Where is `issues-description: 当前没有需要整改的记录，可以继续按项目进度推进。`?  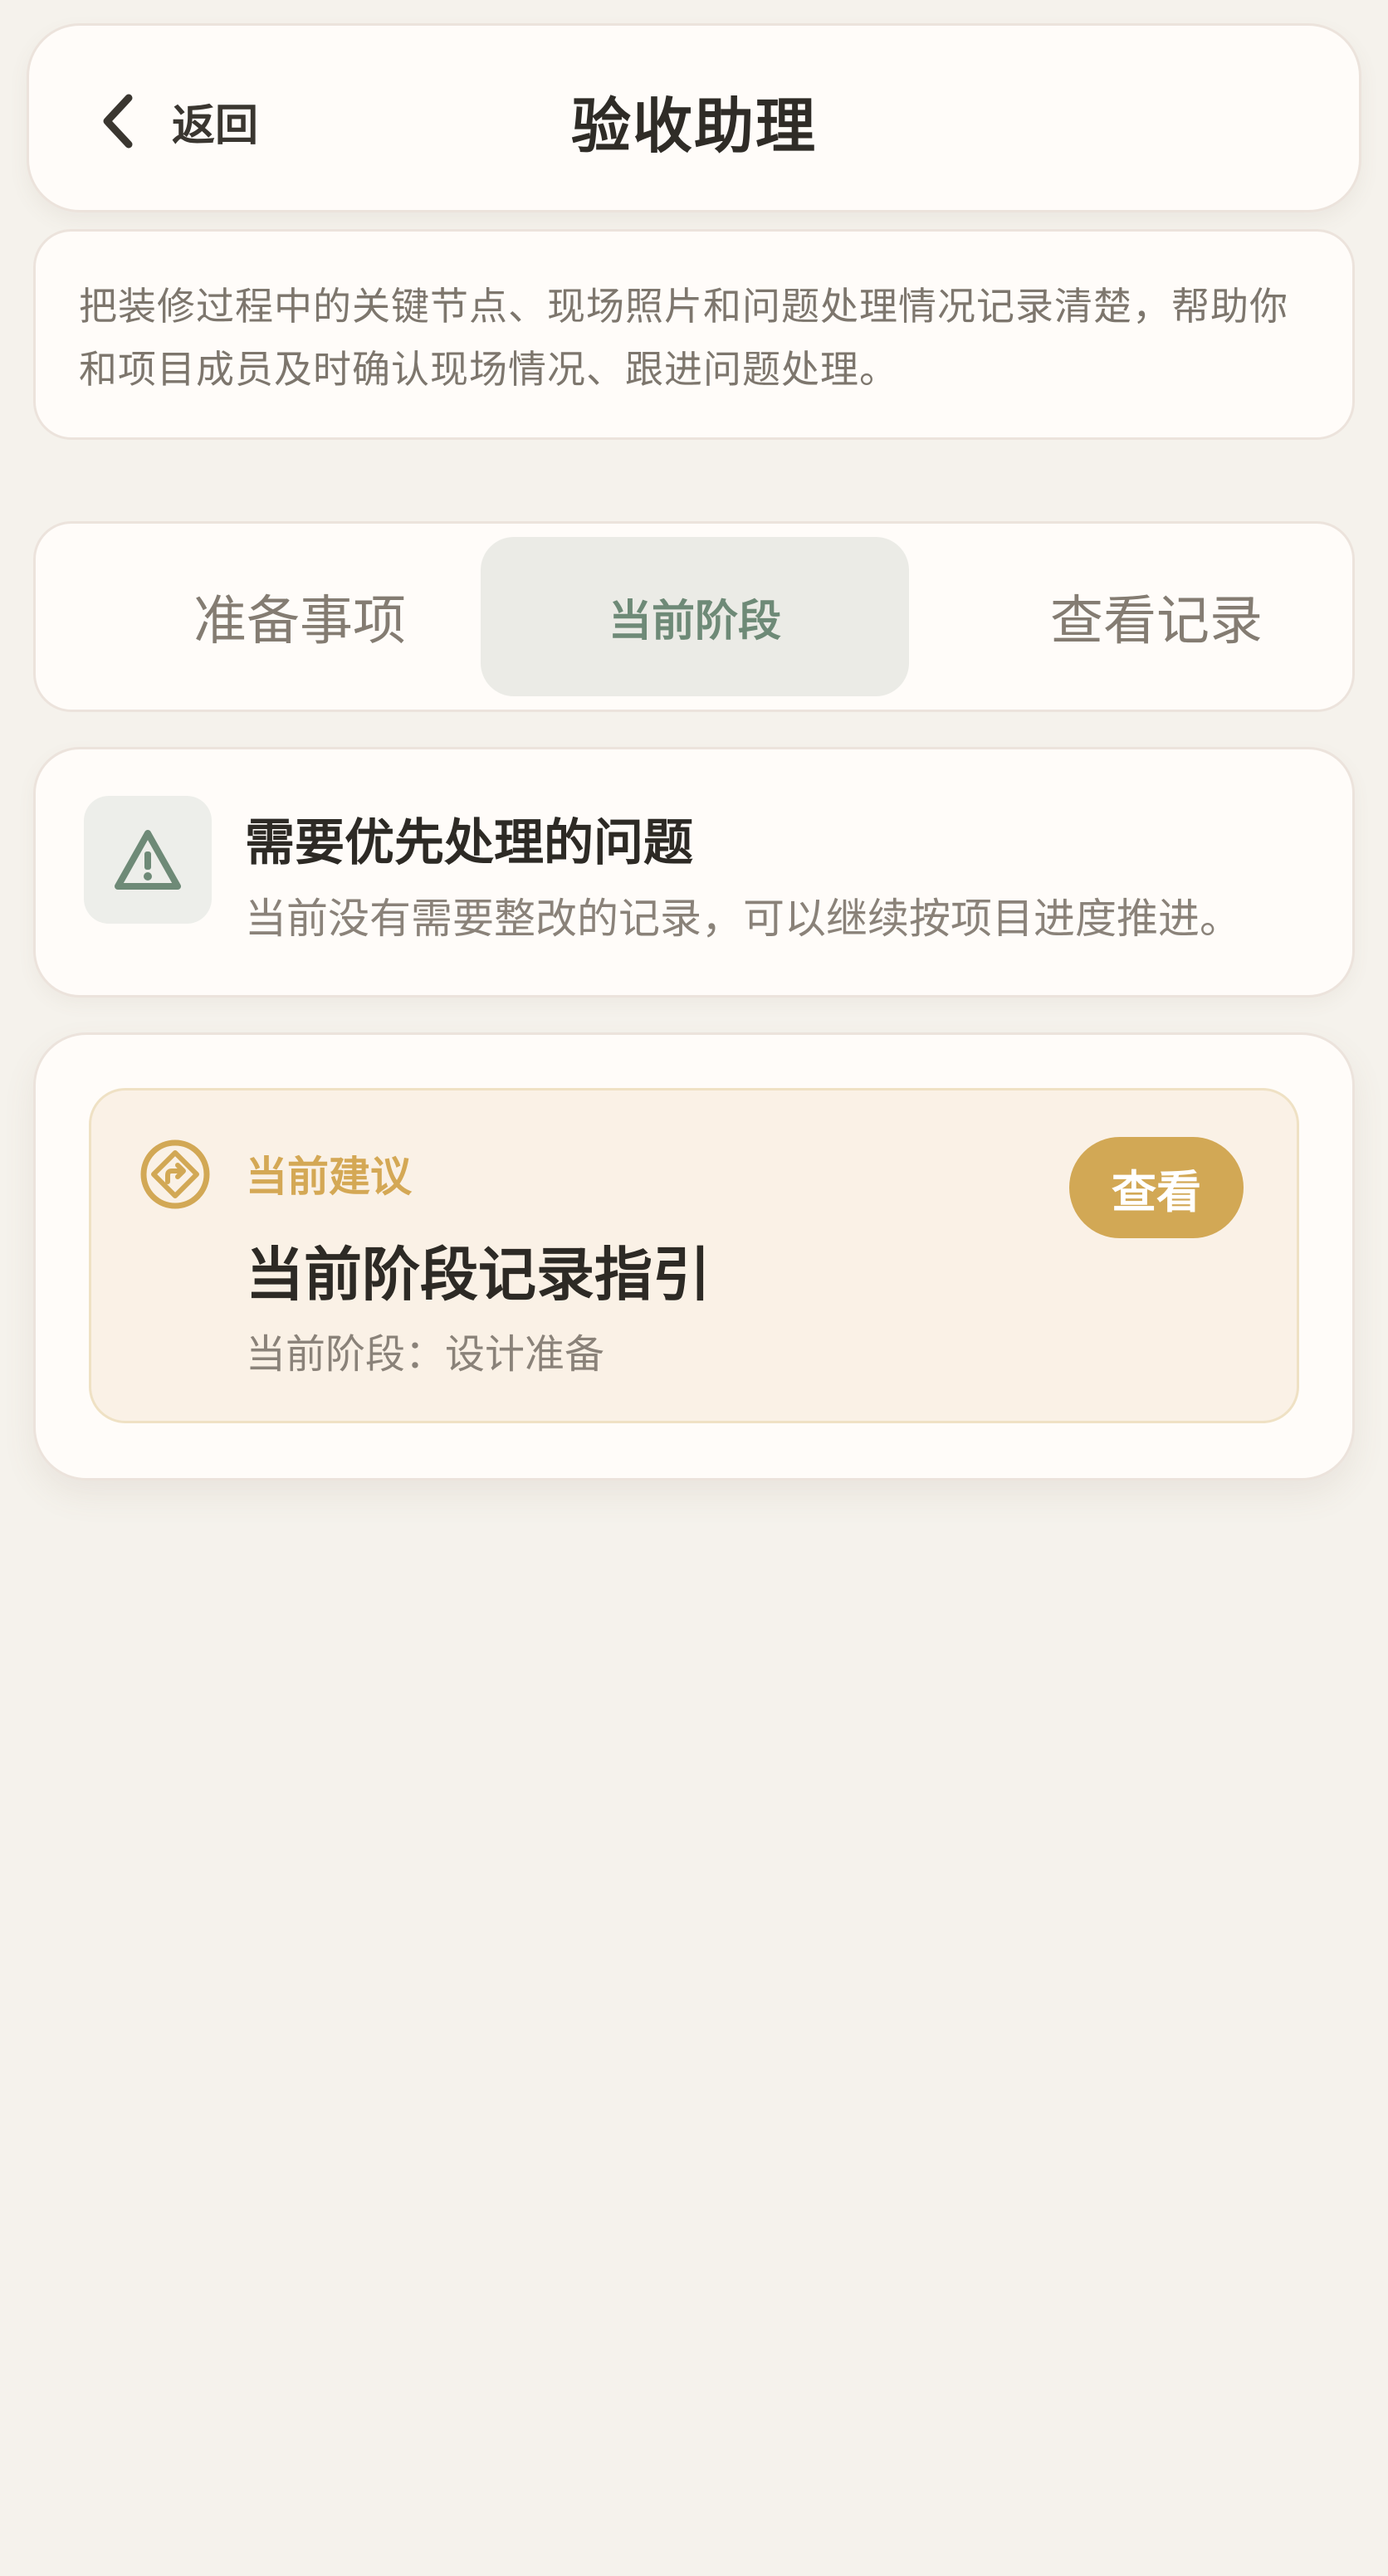
issues-description: 当前没有需要整改的记录，可以继续按项目进度推进。 is located at coordinates (743, 919).